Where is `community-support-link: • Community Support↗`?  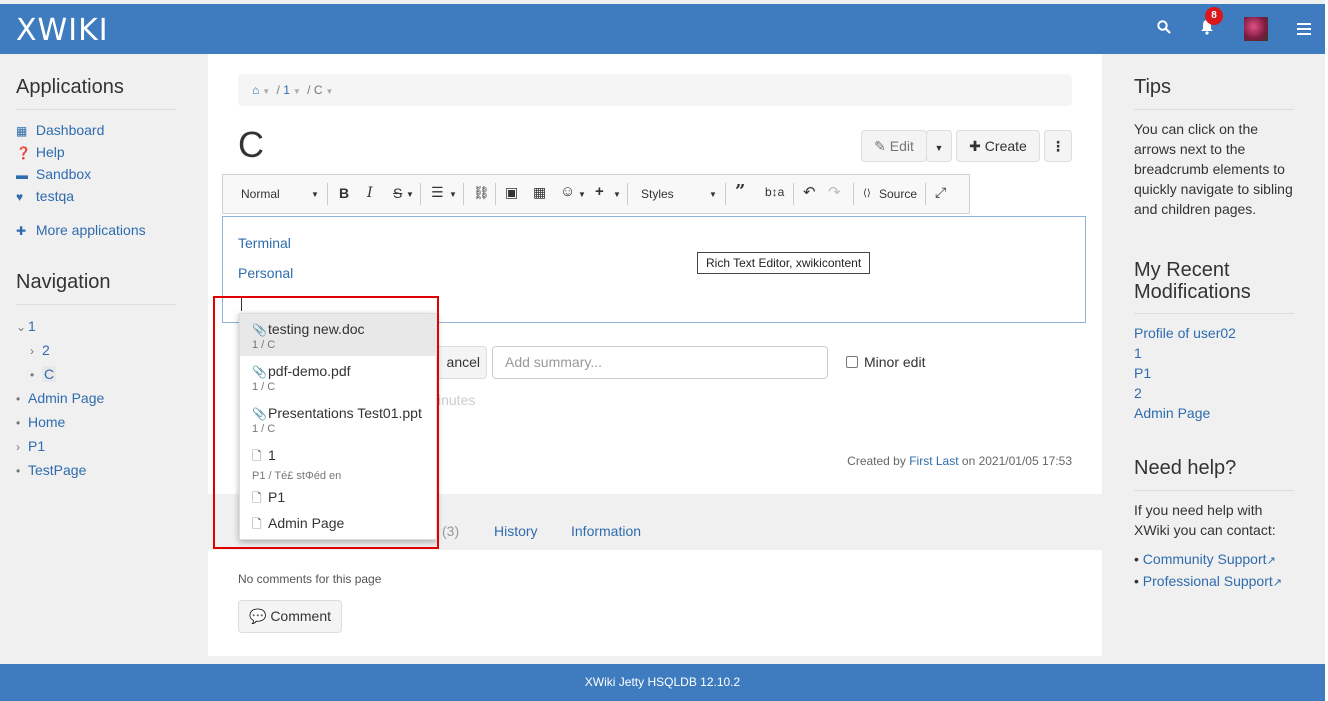 community-support-link: • Community Support↗ is located at coordinates (1214, 560).